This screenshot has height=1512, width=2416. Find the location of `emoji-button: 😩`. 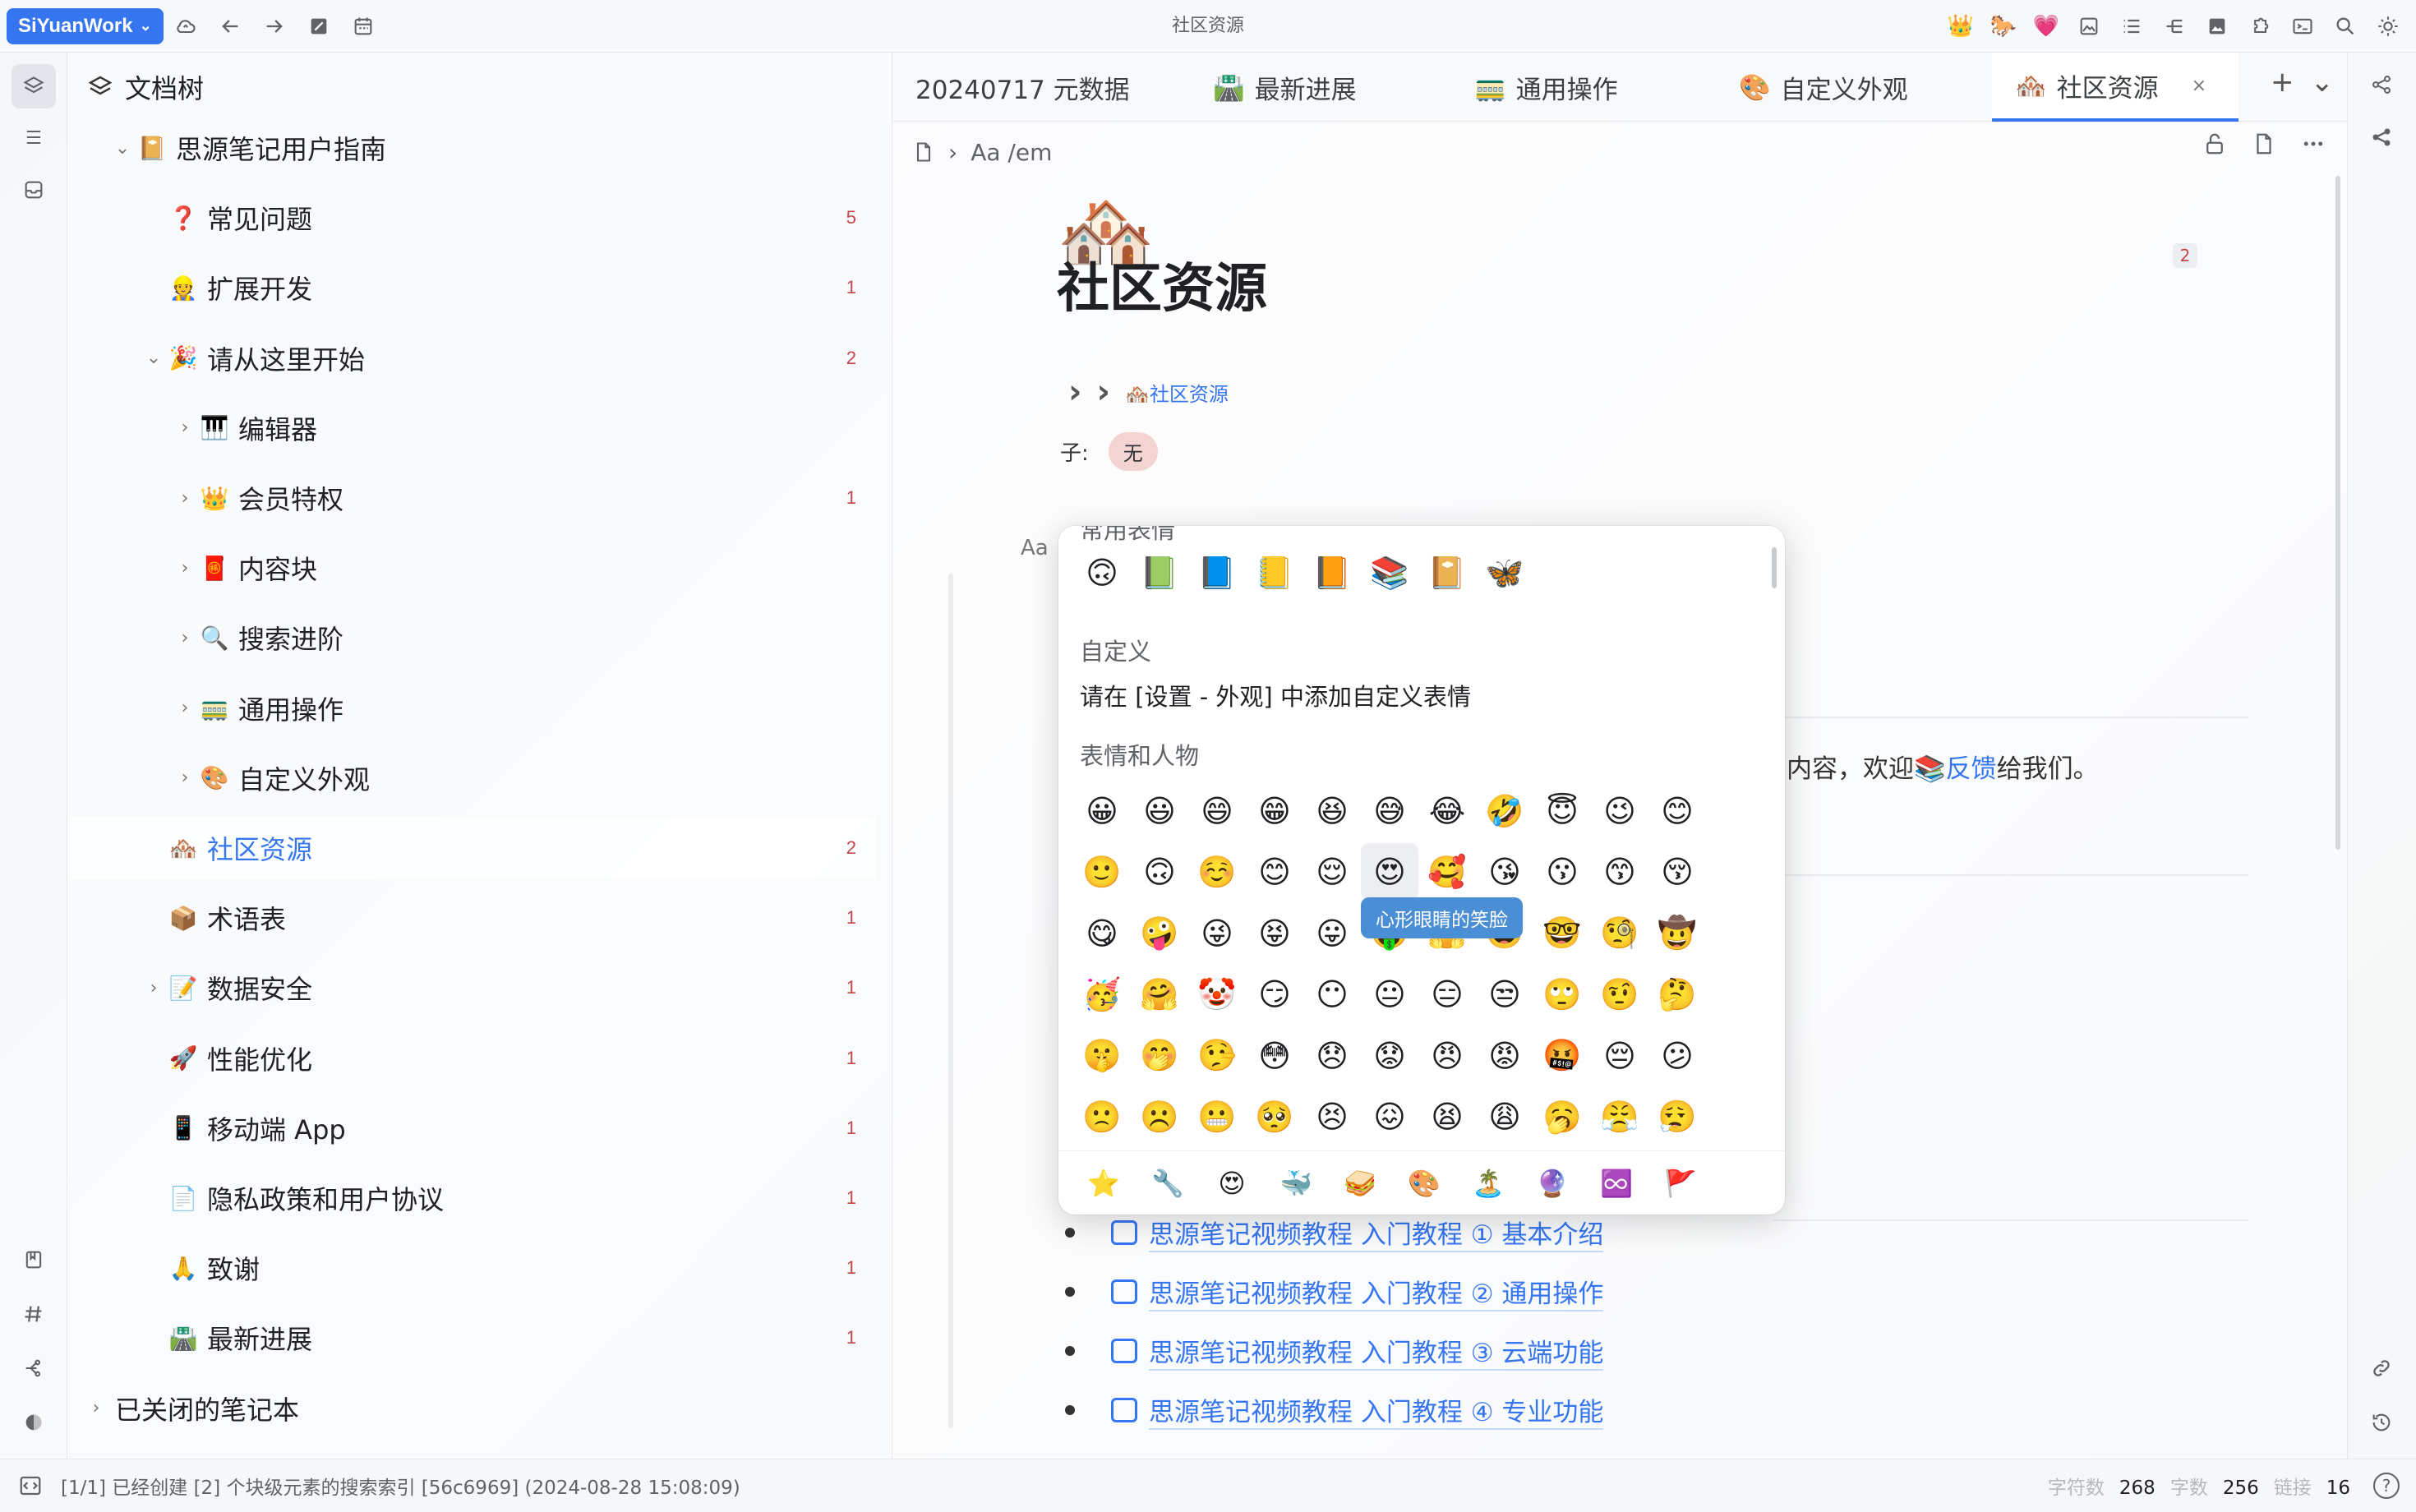

emoji-button: 😩 is located at coordinates (1504, 1117).